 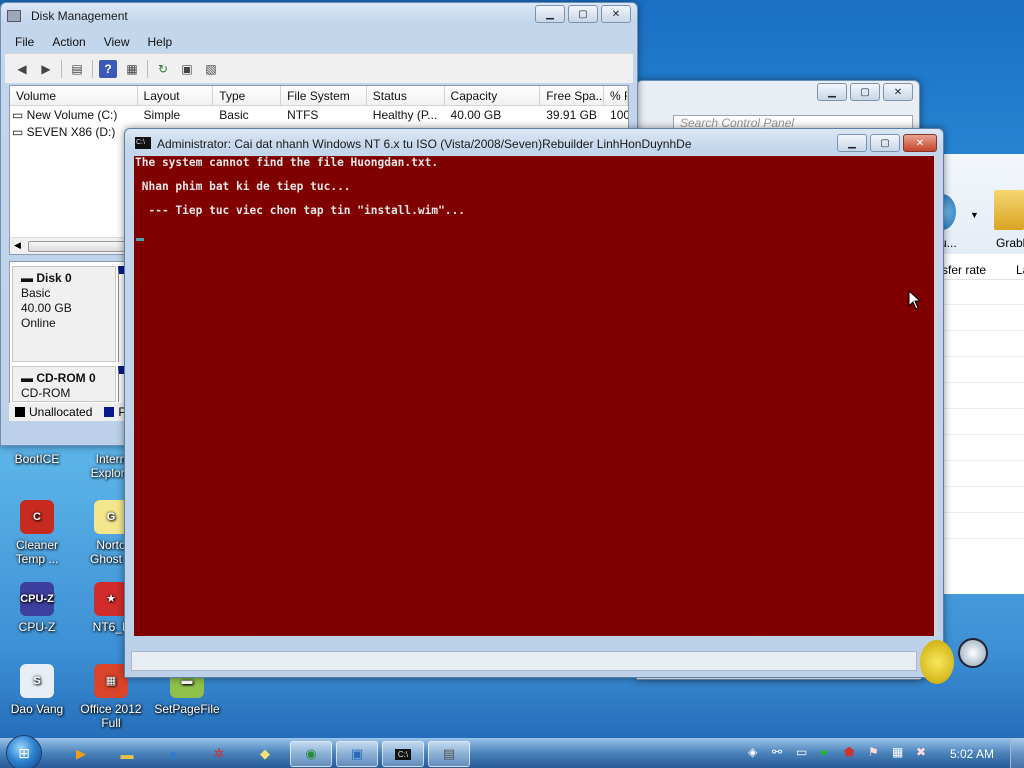 What do you see at coordinates (616, 95) in the screenshot?
I see `column-header: % F` at bounding box center [616, 95].